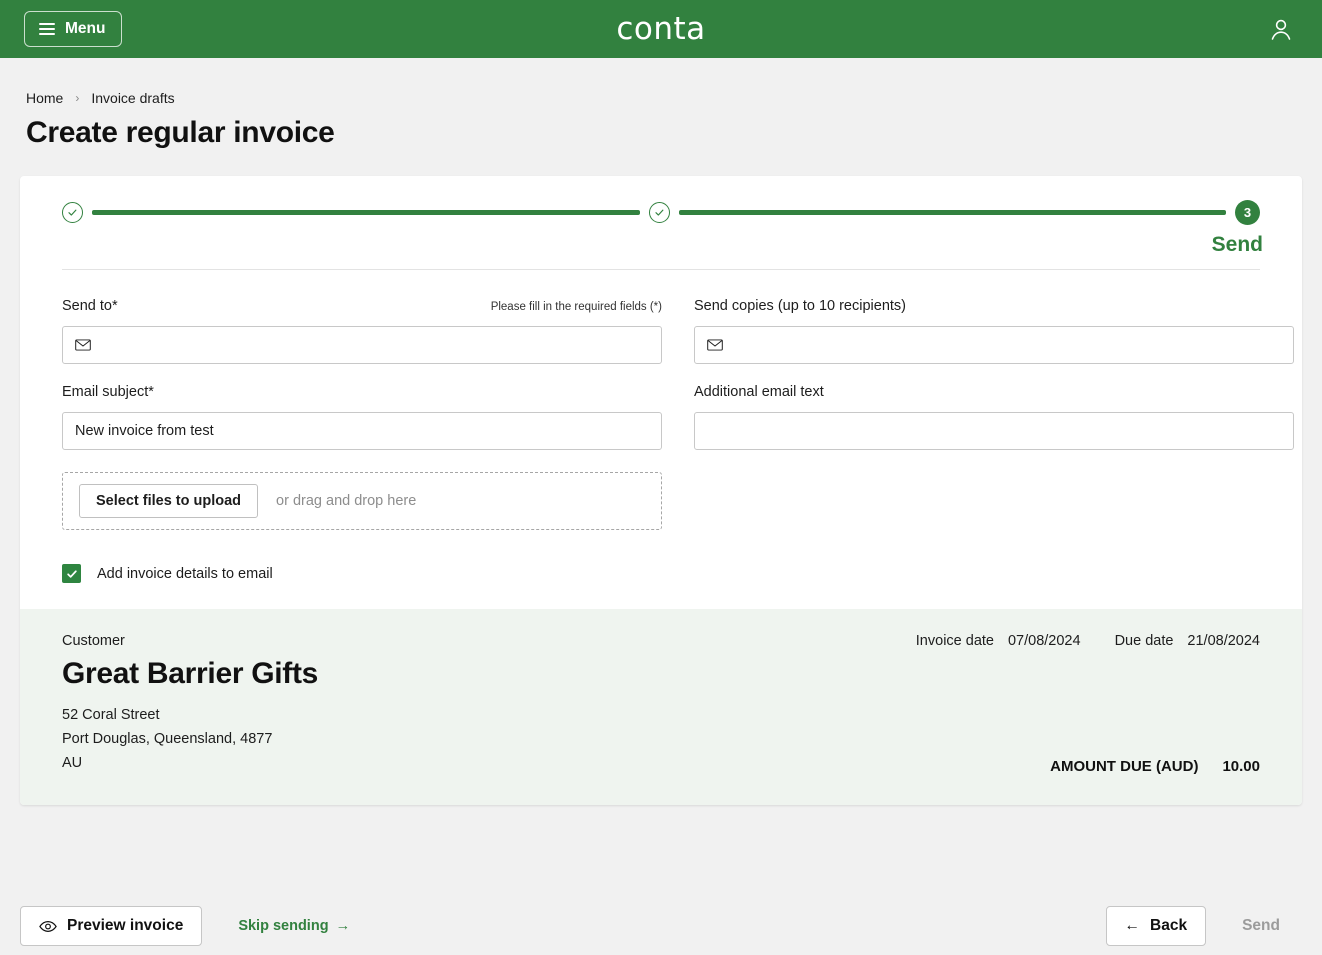  I want to click on additional-email-text-input, so click(994, 431).